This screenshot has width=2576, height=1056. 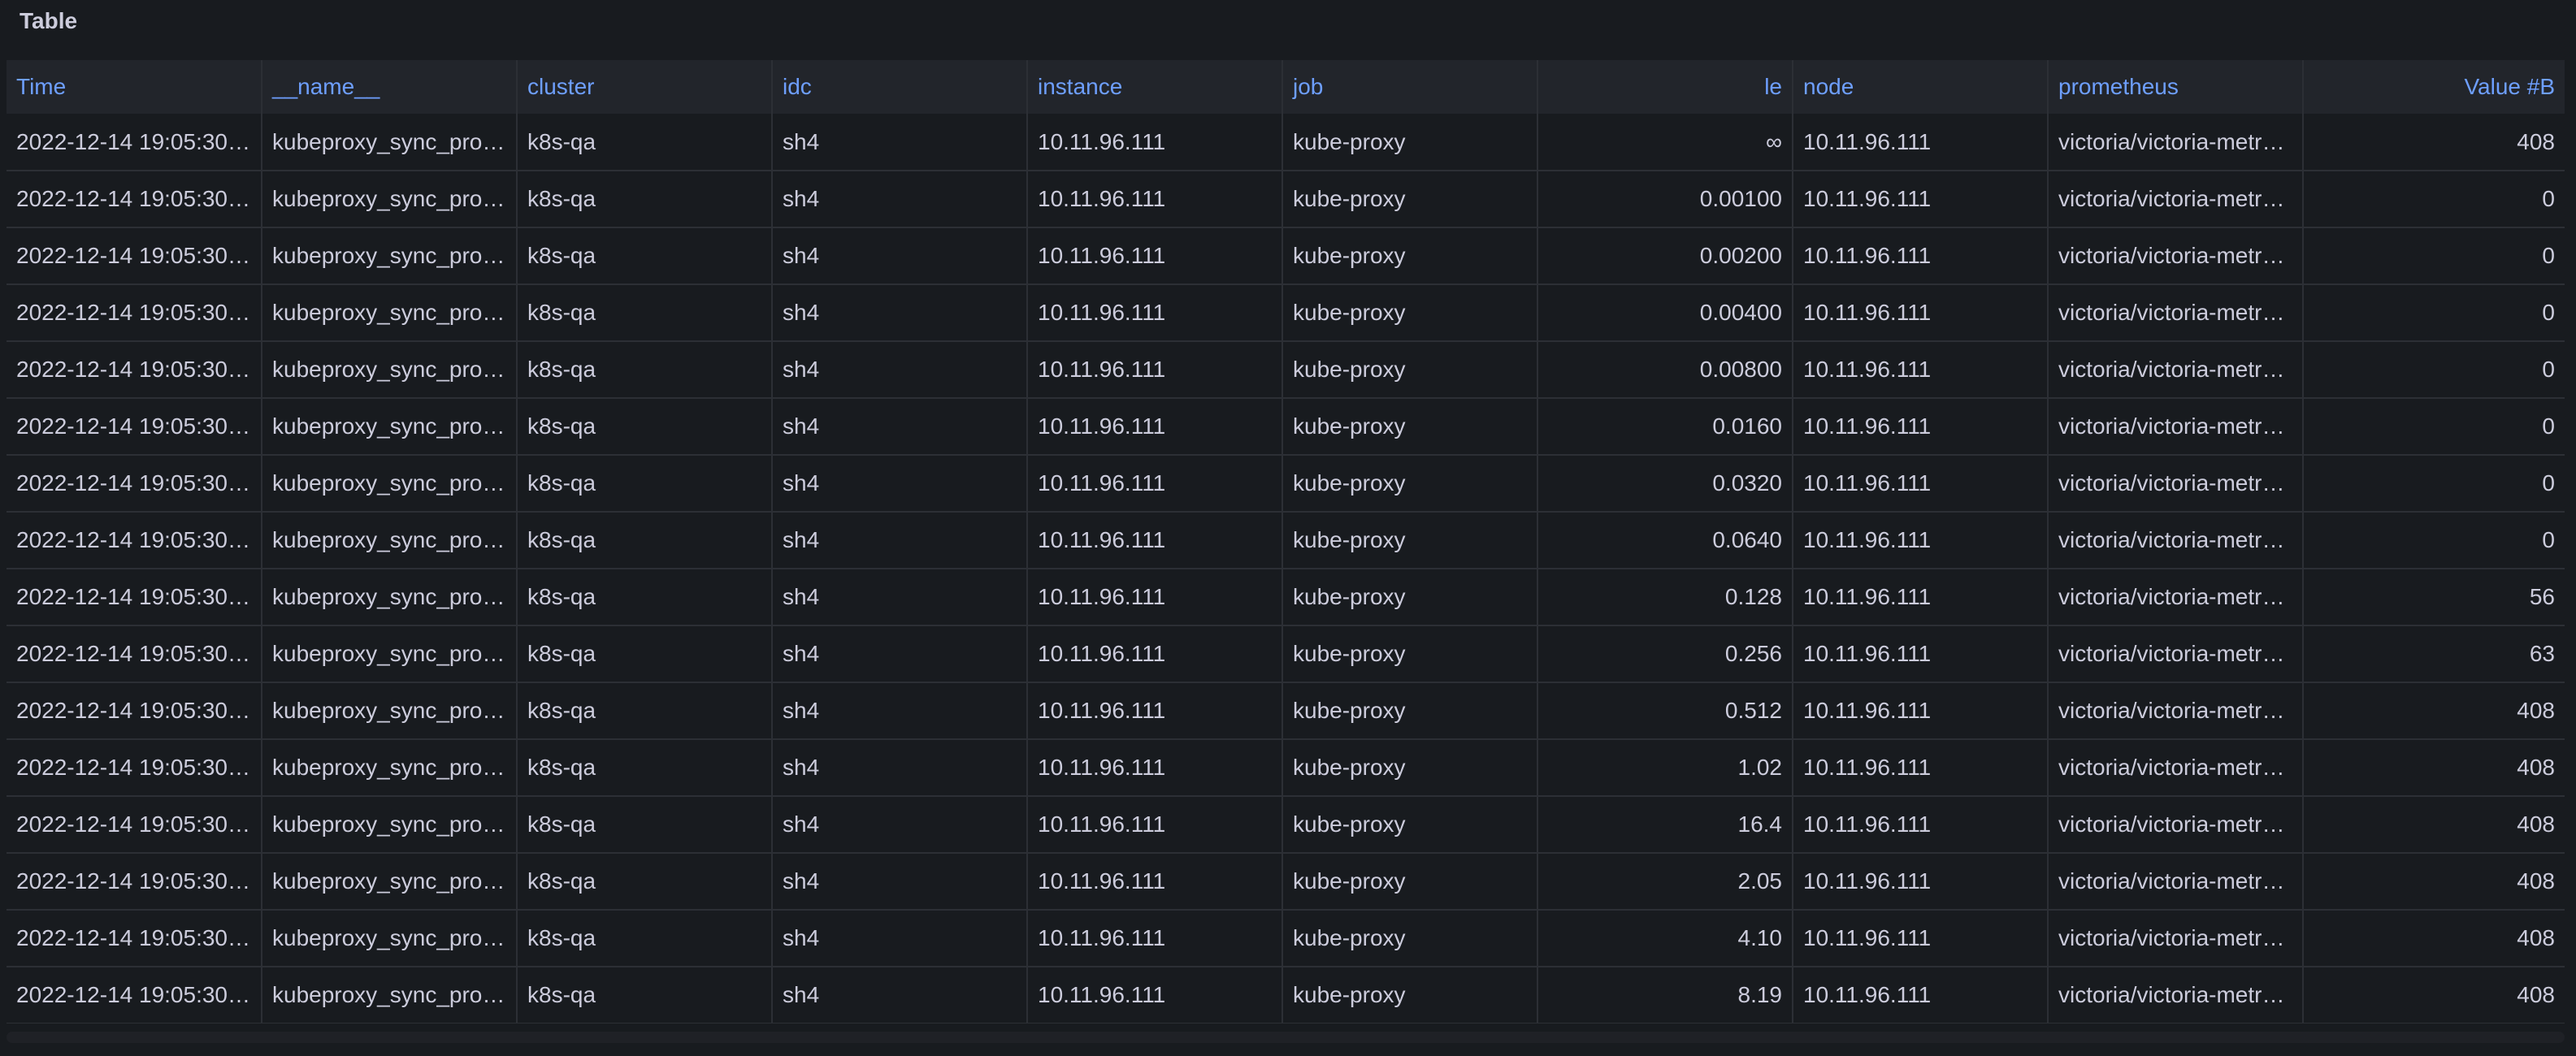 What do you see at coordinates (1155, 87) in the screenshot?
I see `column-header-instance: instance` at bounding box center [1155, 87].